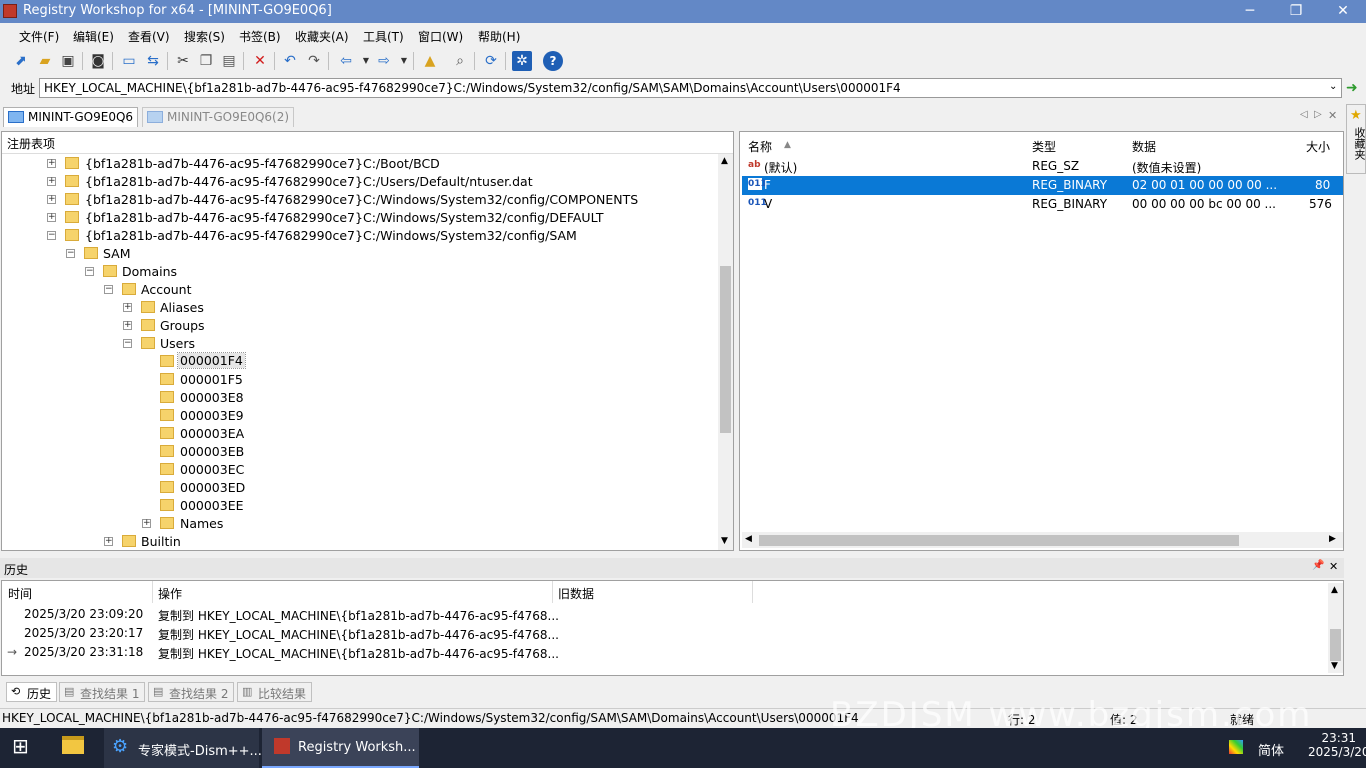 Image resolution: width=1366 pixels, height=768 pixels. I want to click on clock: 23:31 2025/3/20, so click(1337, 748).